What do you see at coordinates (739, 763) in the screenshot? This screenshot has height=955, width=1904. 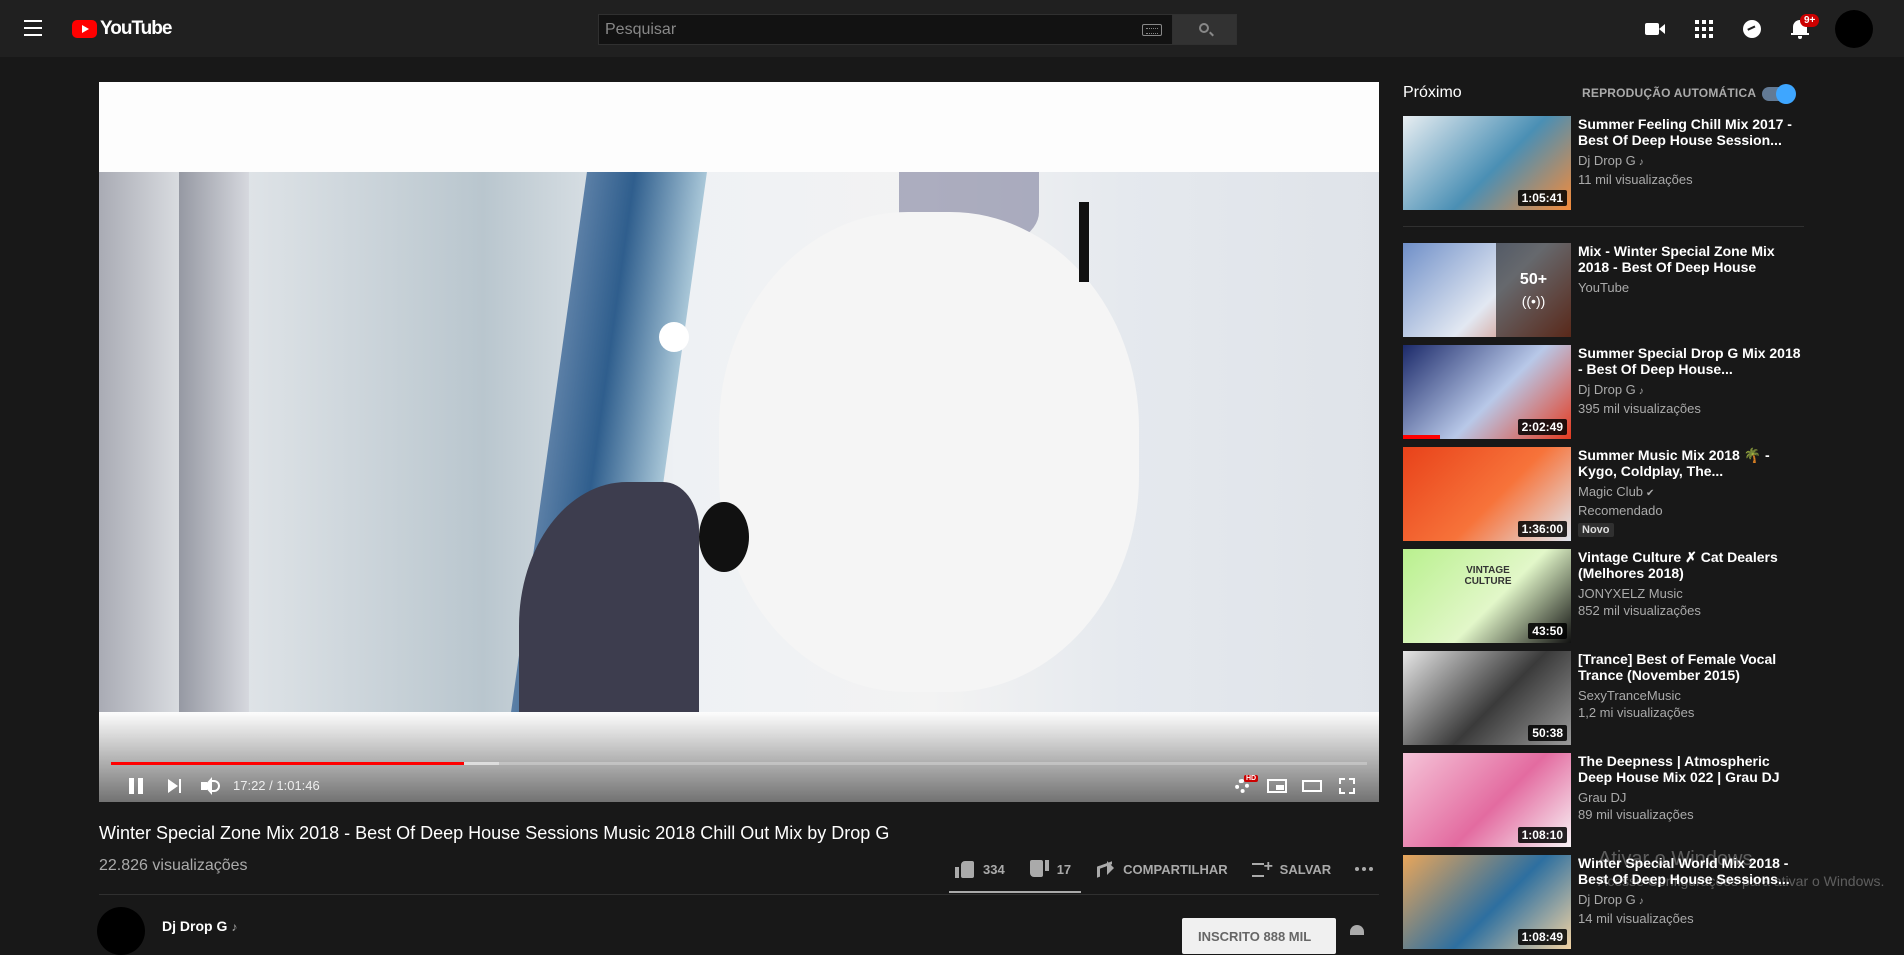 I see `progress-bar` at bounding box center [739, 763].